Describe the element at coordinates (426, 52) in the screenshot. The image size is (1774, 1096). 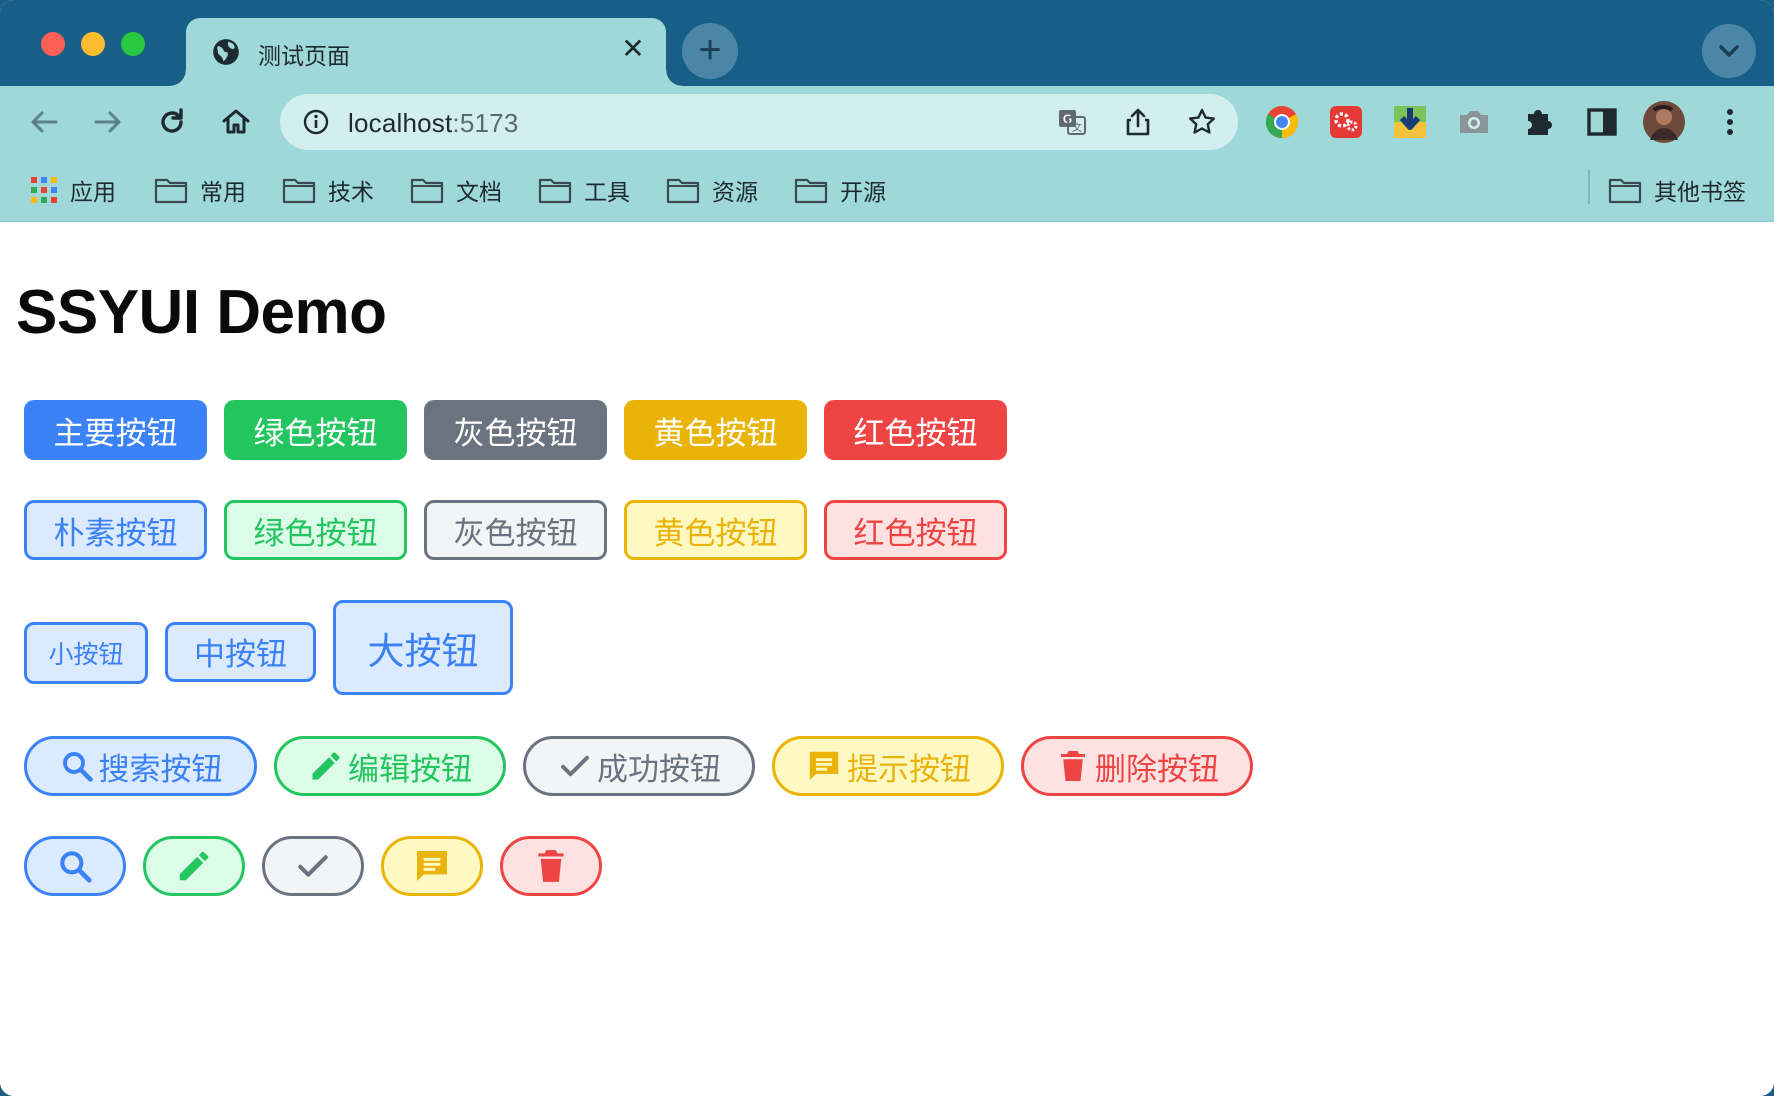
I see `browser-tab-active: 测试页面 ✕` at that location.